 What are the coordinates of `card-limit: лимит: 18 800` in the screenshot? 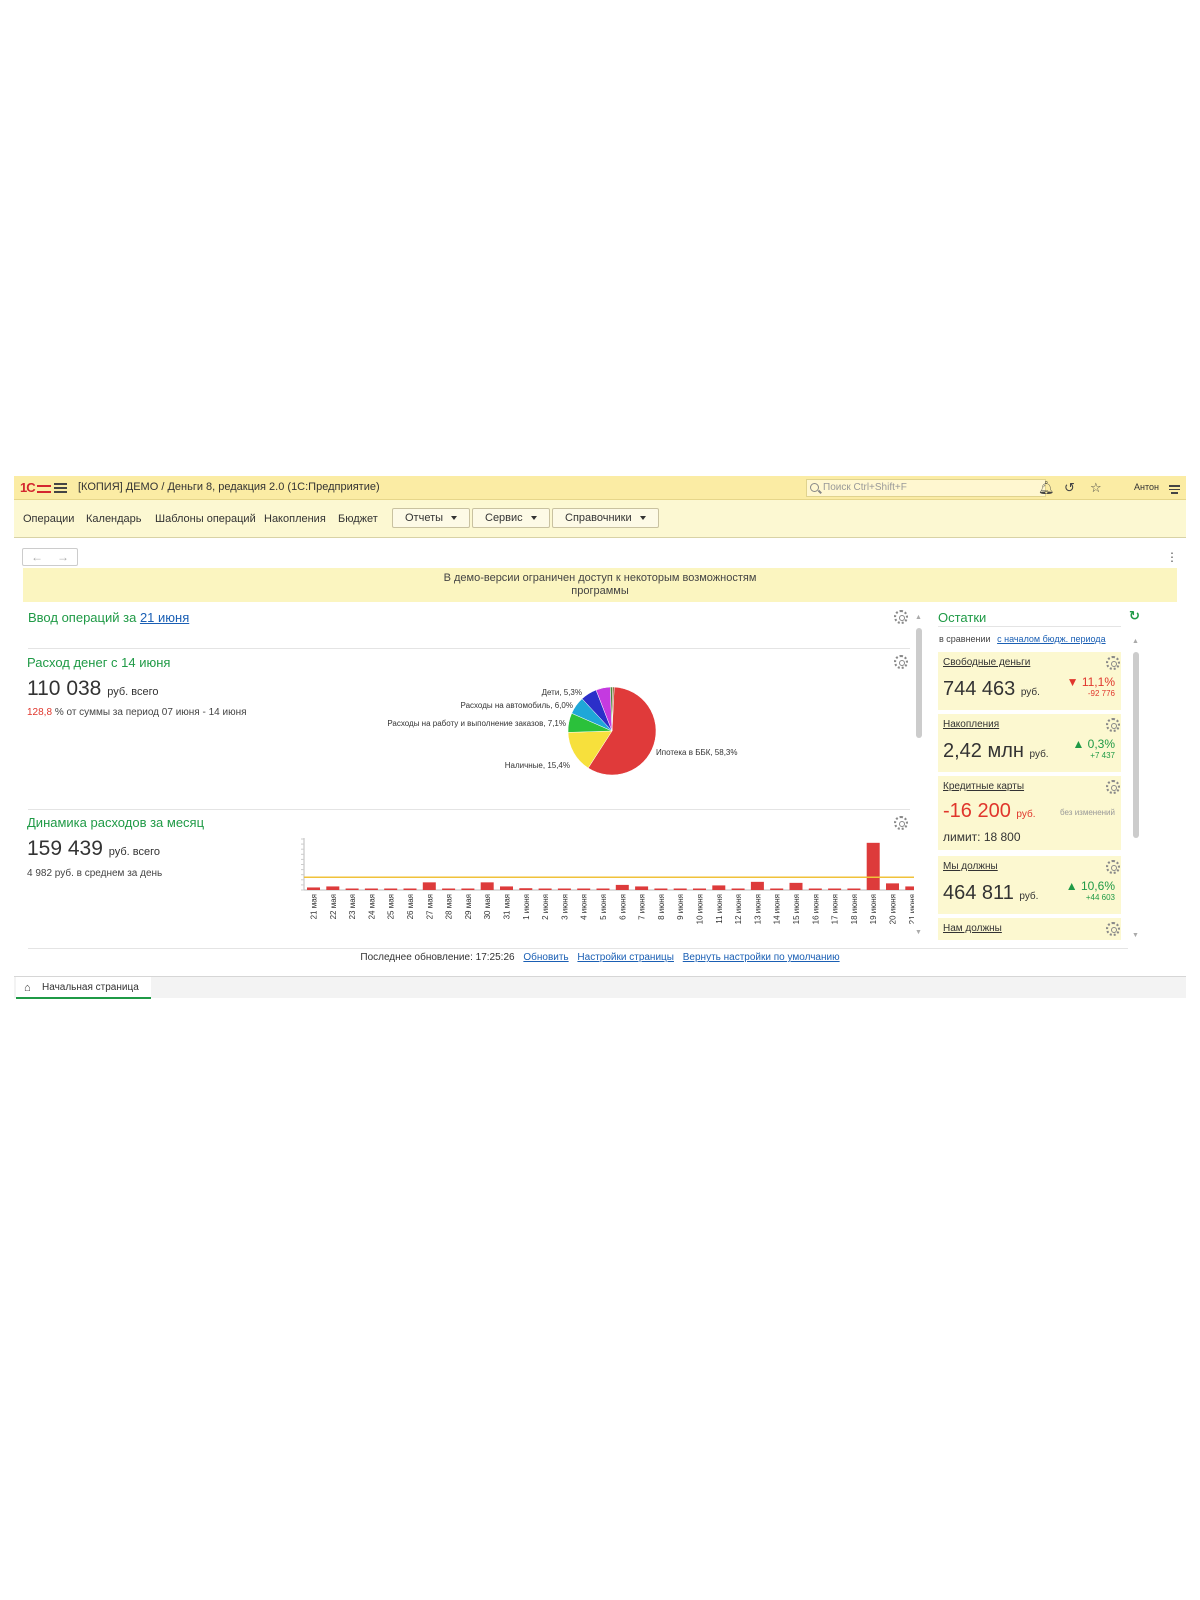 It's located at (982, 837).